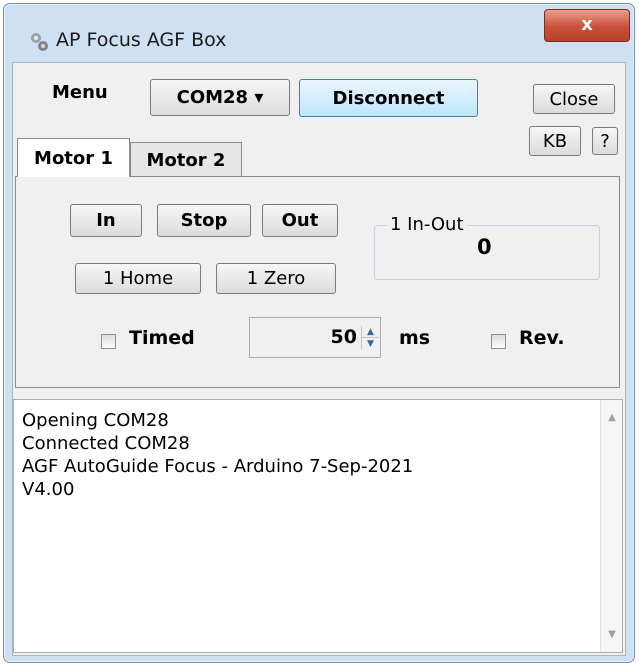 The height and width of the screenshot is (667, 639). Describe the element at coordinates (39, 42) in the screenshot. I see `app-icon` at that location.